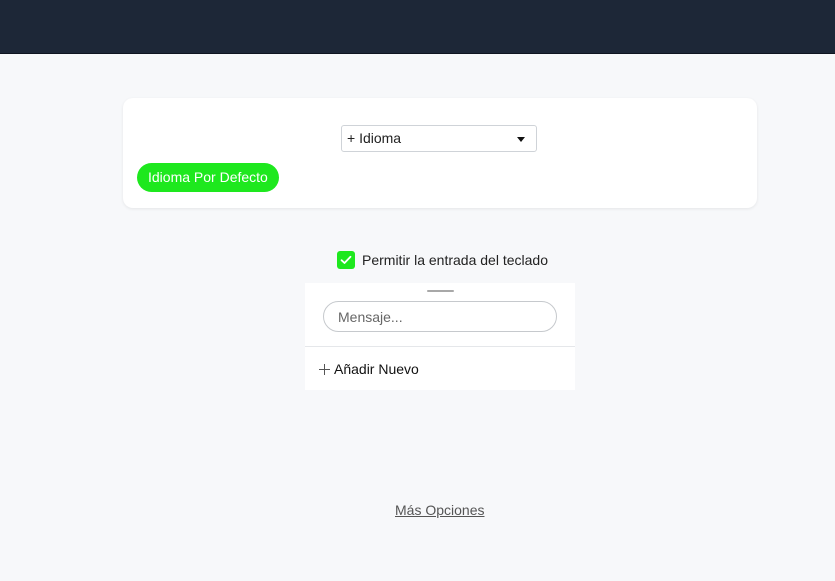 This screenshot has width=835, height=581. I want to click on default-language-button: Idioma Por Defecto, so click(208, 177).